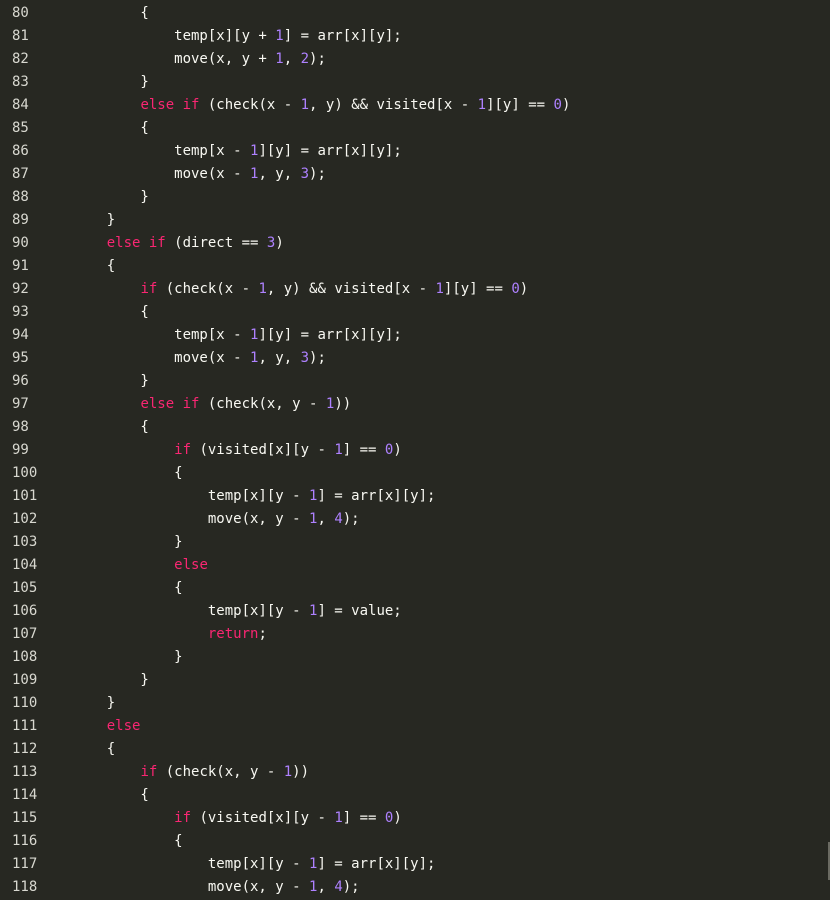 The height and width of the screenshot is (900, 830). I want to click on line-code: temp[x][y - 1] = value;, so click(225, 611).